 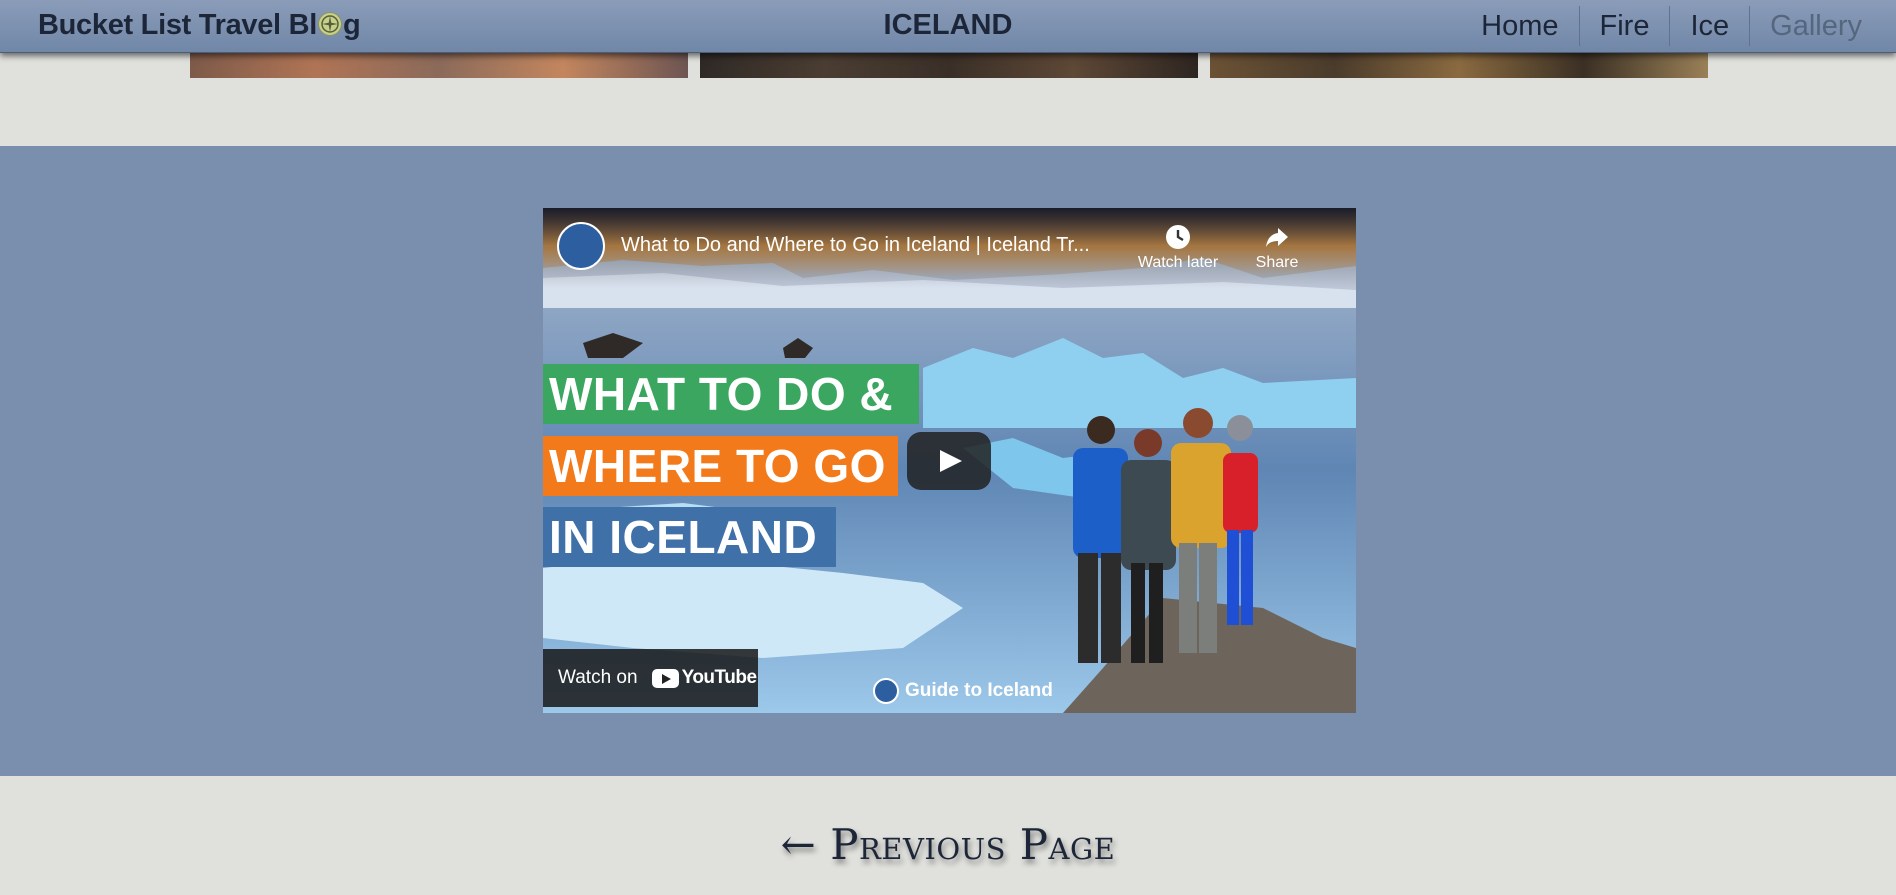 I want to click on thumbnail-banner-line: WHAT TO DO &, so click(x=731, y=394).